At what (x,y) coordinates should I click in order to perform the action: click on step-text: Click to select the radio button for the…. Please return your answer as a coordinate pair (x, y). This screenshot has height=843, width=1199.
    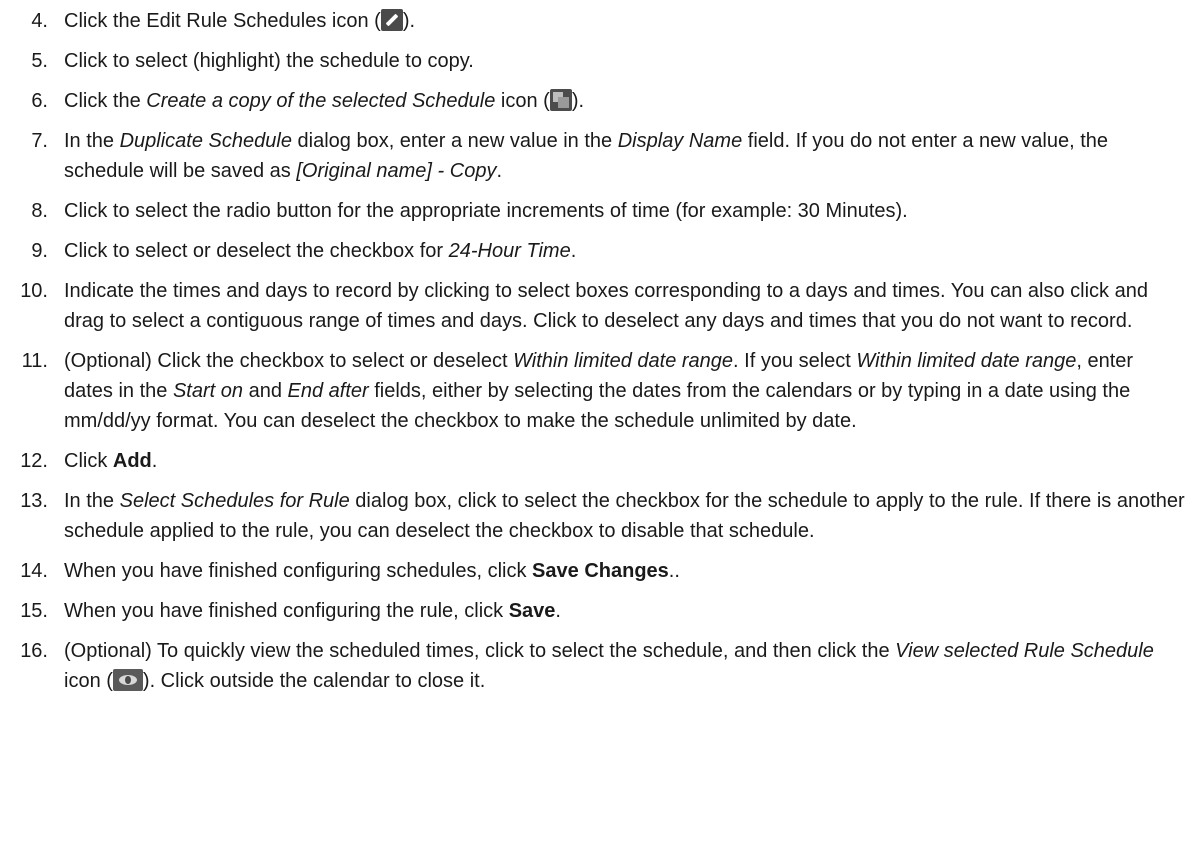
    Looking at the image, I should click on (486, 211).